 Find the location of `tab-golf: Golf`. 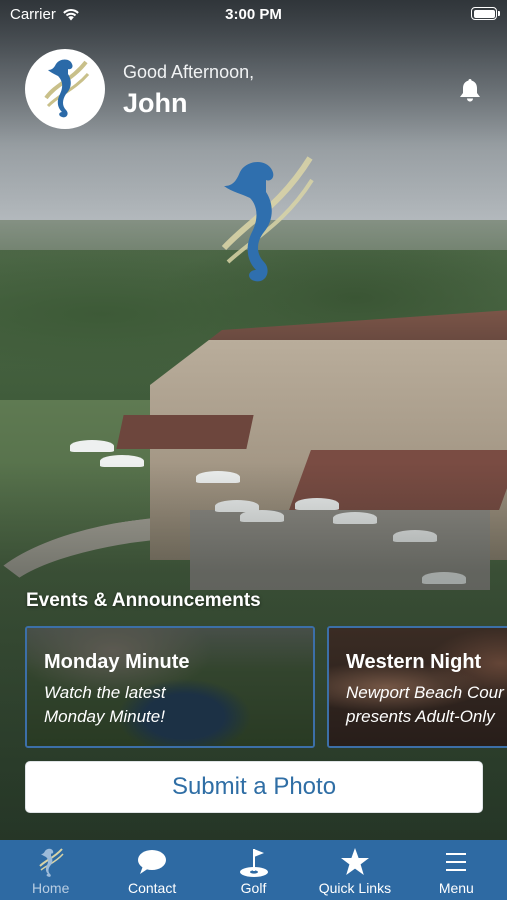

tab-golf: Golf is located at coordinates (253, 870).